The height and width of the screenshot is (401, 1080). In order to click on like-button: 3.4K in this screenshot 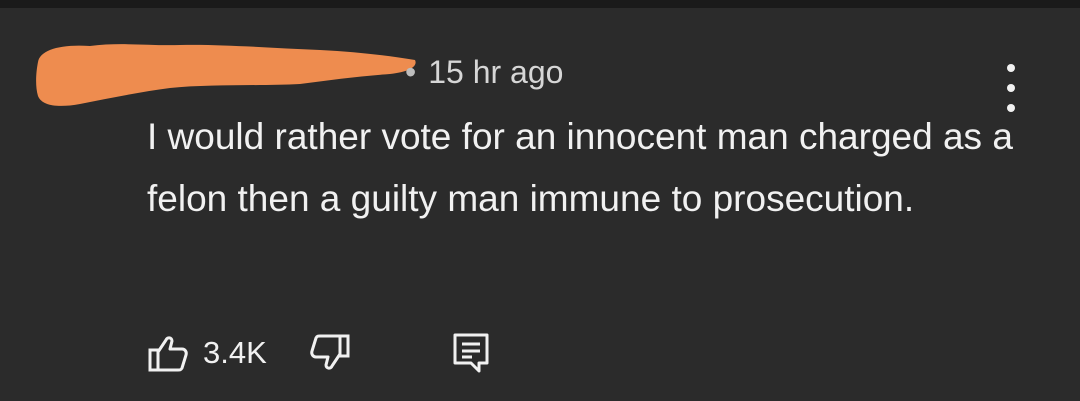, I will do `click(207, 353)`.